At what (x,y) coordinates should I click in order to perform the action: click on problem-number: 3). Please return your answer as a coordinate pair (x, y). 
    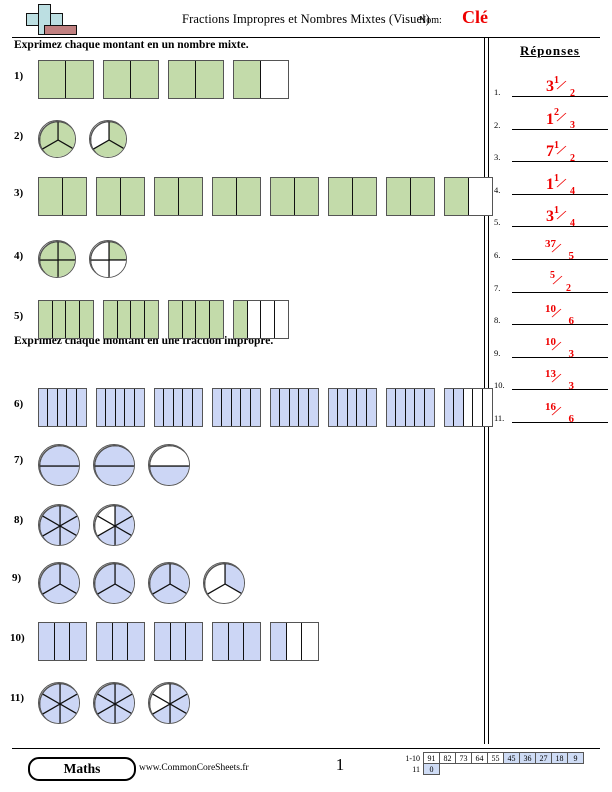
    Looking at the image, I should click on (19, 193).